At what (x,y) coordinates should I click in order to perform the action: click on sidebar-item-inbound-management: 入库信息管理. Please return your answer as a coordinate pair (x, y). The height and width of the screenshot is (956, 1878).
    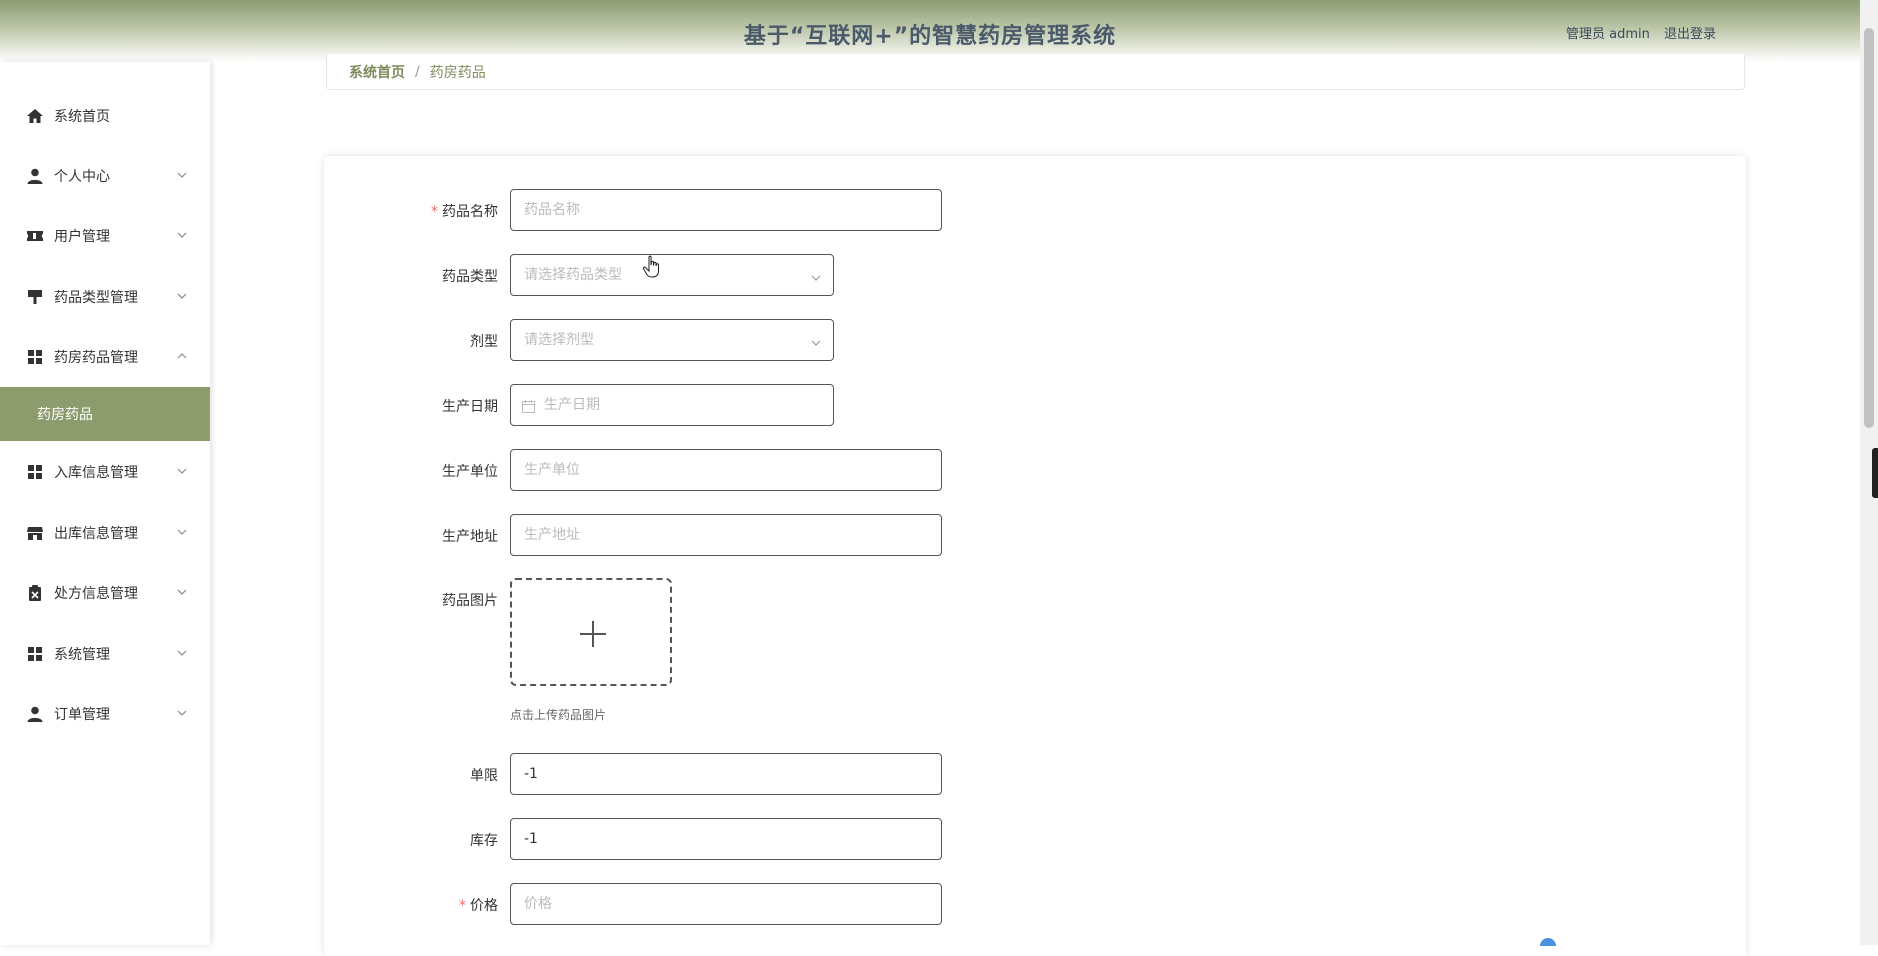
    Looking at the image, I should click on (105, 472).